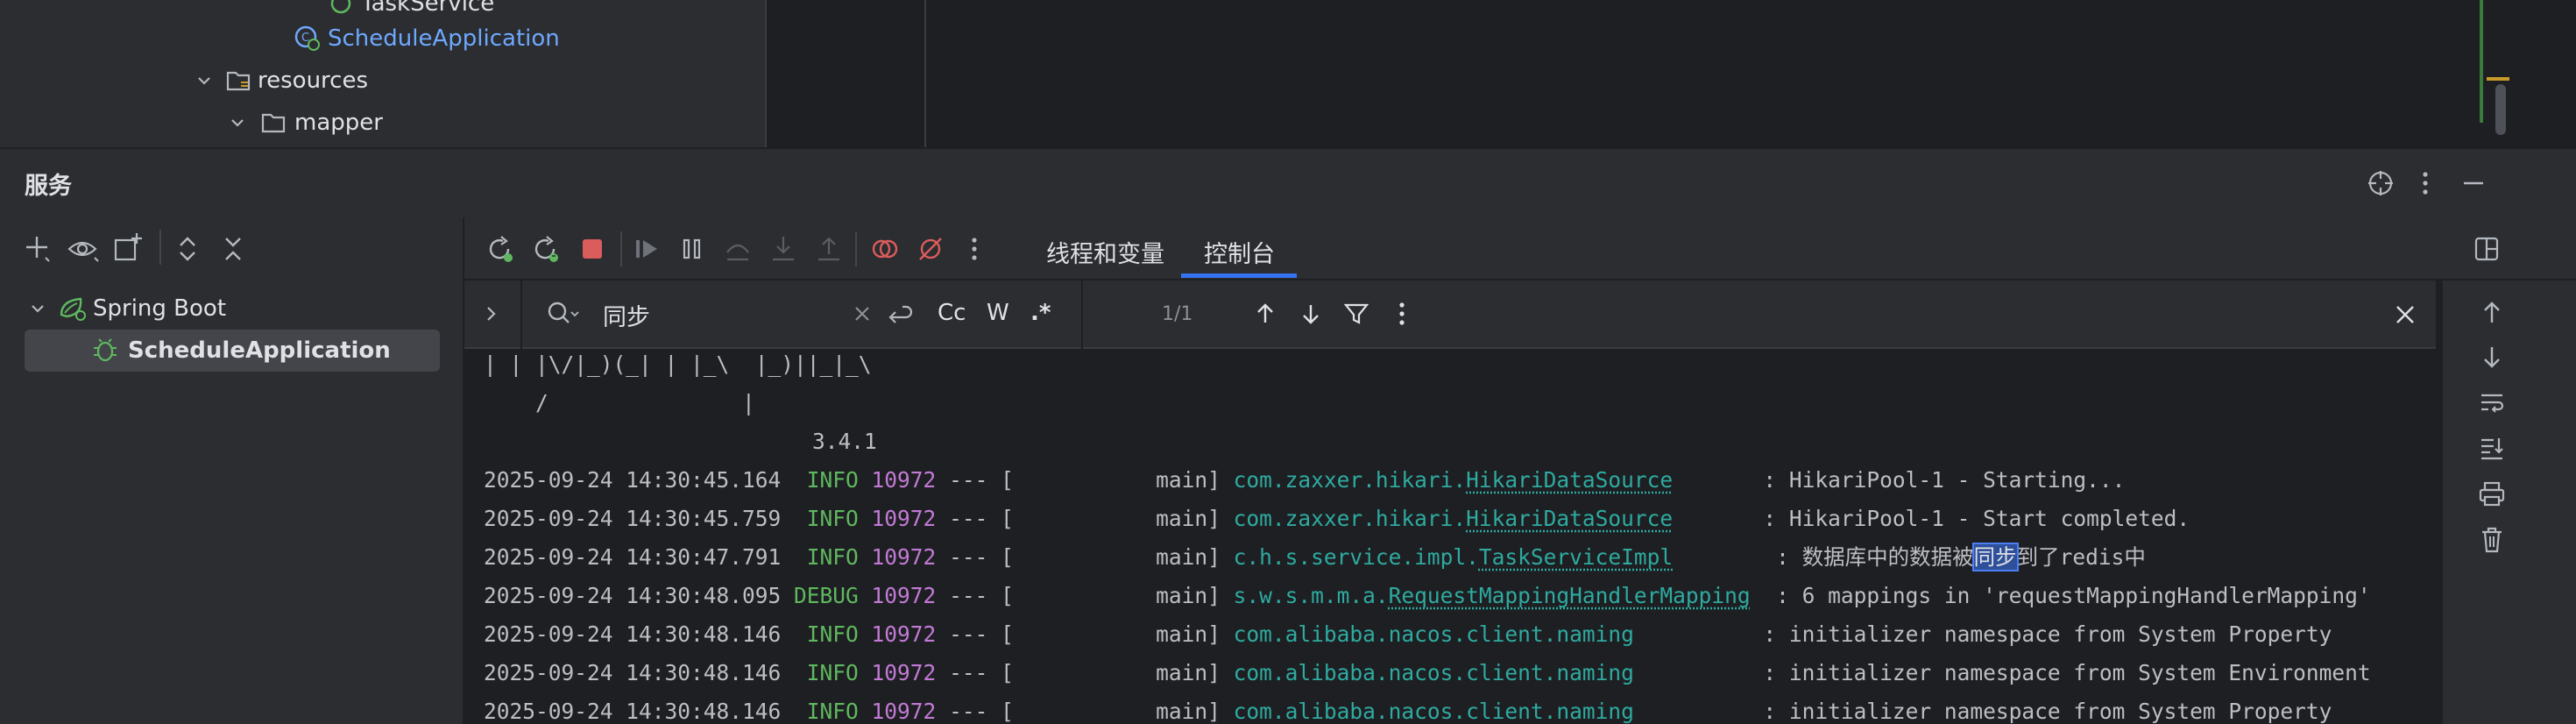 This screenshot has width=2576, height=724. I want to click on log-logger-link: RequestMappingHandlerMapping, so click(1570, 595).